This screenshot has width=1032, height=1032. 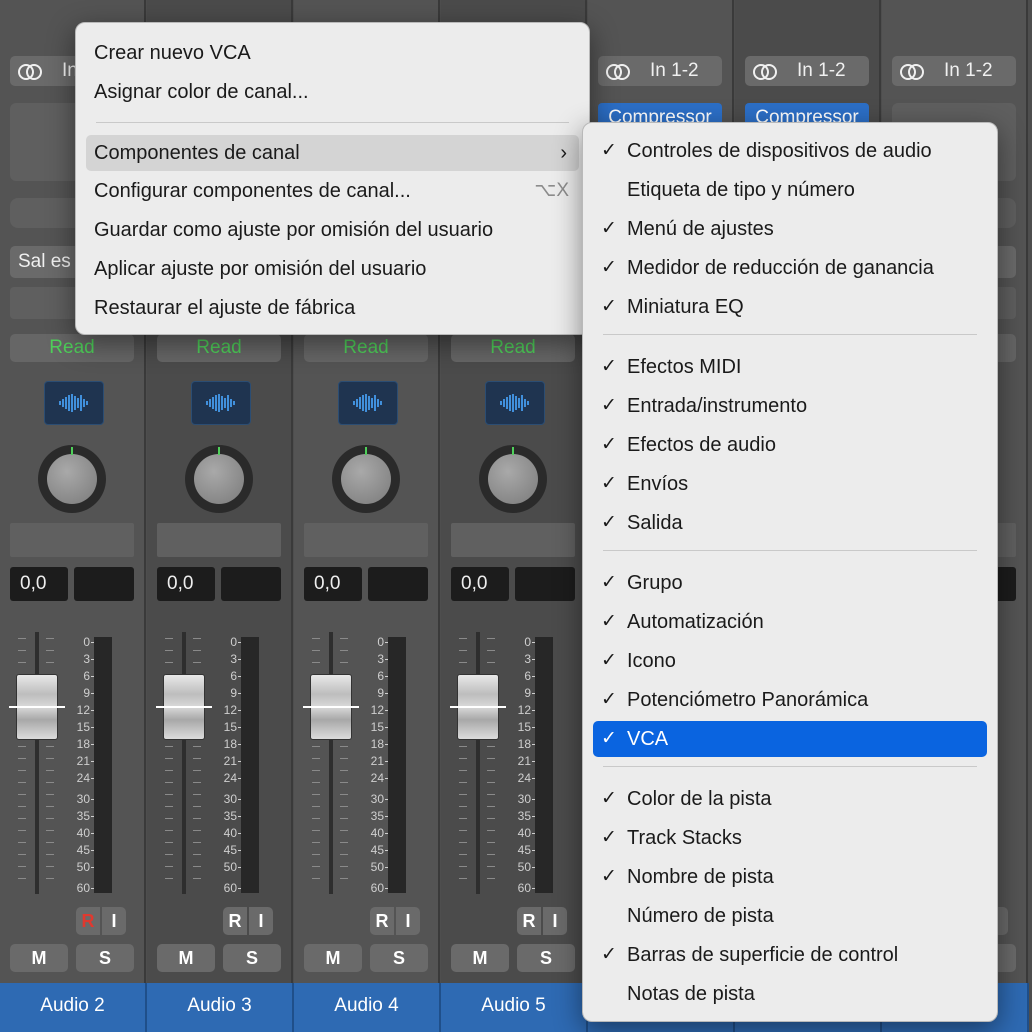 I want to click on submenu-item: ✓ Nombre de pista, so click(x=790, y=877).